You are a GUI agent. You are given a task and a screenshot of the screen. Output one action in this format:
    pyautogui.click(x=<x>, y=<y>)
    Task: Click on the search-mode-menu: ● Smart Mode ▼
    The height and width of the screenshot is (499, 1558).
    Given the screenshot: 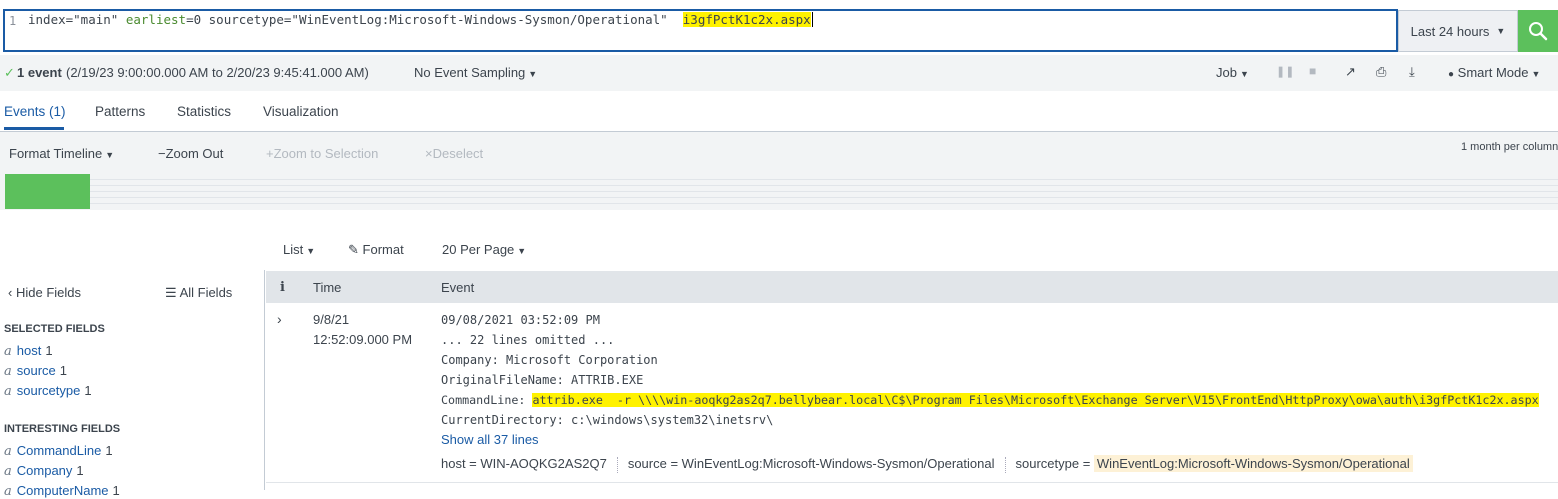 What is the action you would take?
    pyautogui.click(x=1494, y=72)
    